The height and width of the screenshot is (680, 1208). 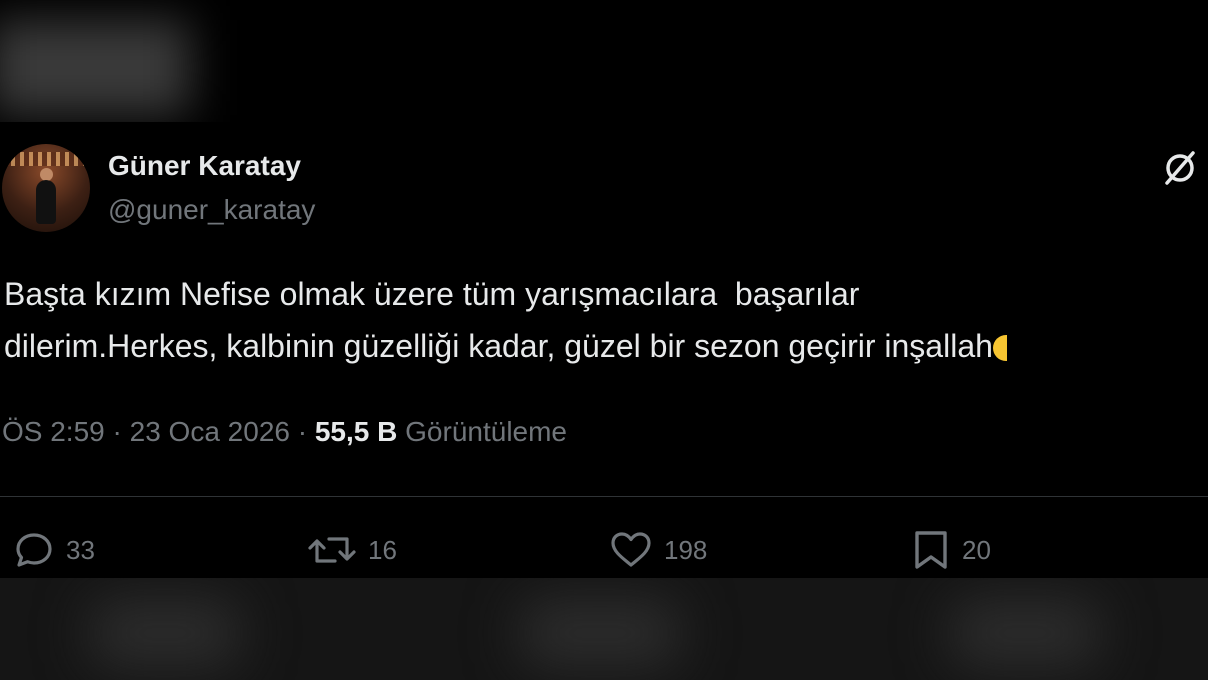 What do you see at coordinates (604, 550) in the screenshot?
I see `action-bar: 33 16 198 20` at bounding box center [604, 550].